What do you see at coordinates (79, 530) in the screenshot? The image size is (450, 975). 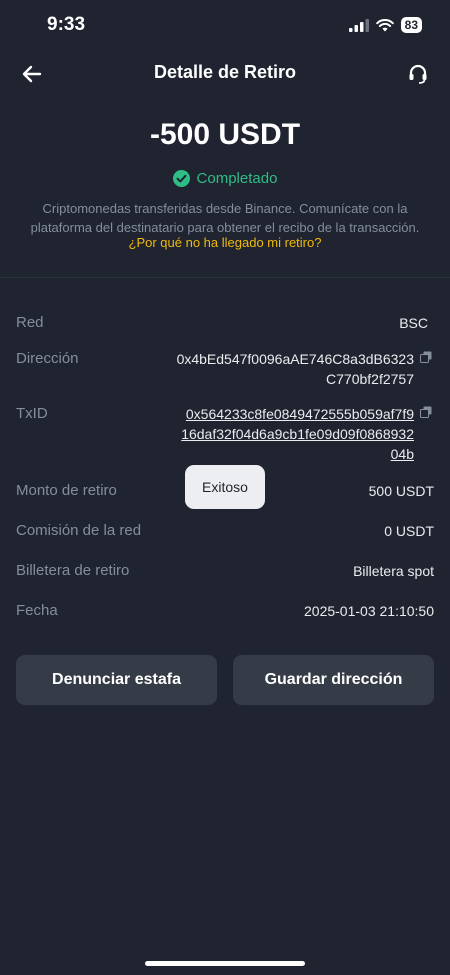 I see `fee-label: Comisión de la red` at bounding box center [79, 530].